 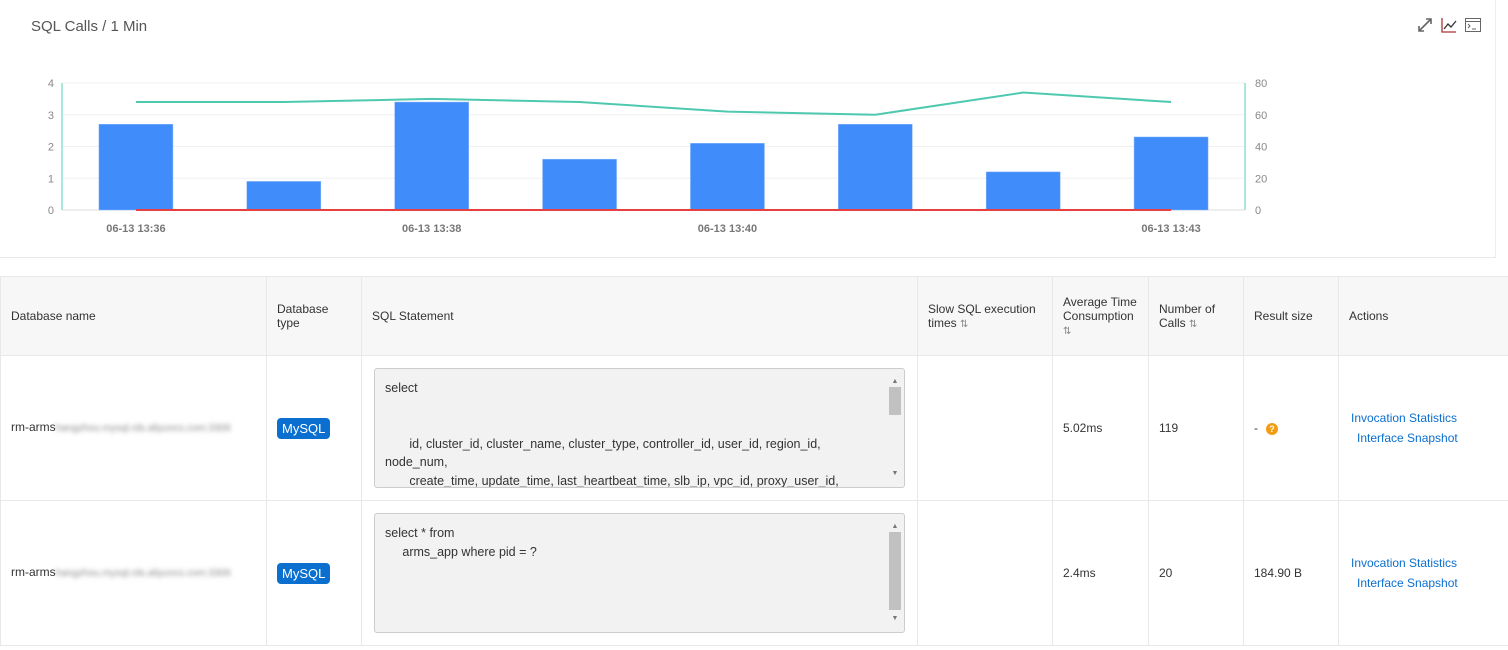 I want to click on header-avg-time: Average Time Consumption ⇅, so click(x=1100, y=316).